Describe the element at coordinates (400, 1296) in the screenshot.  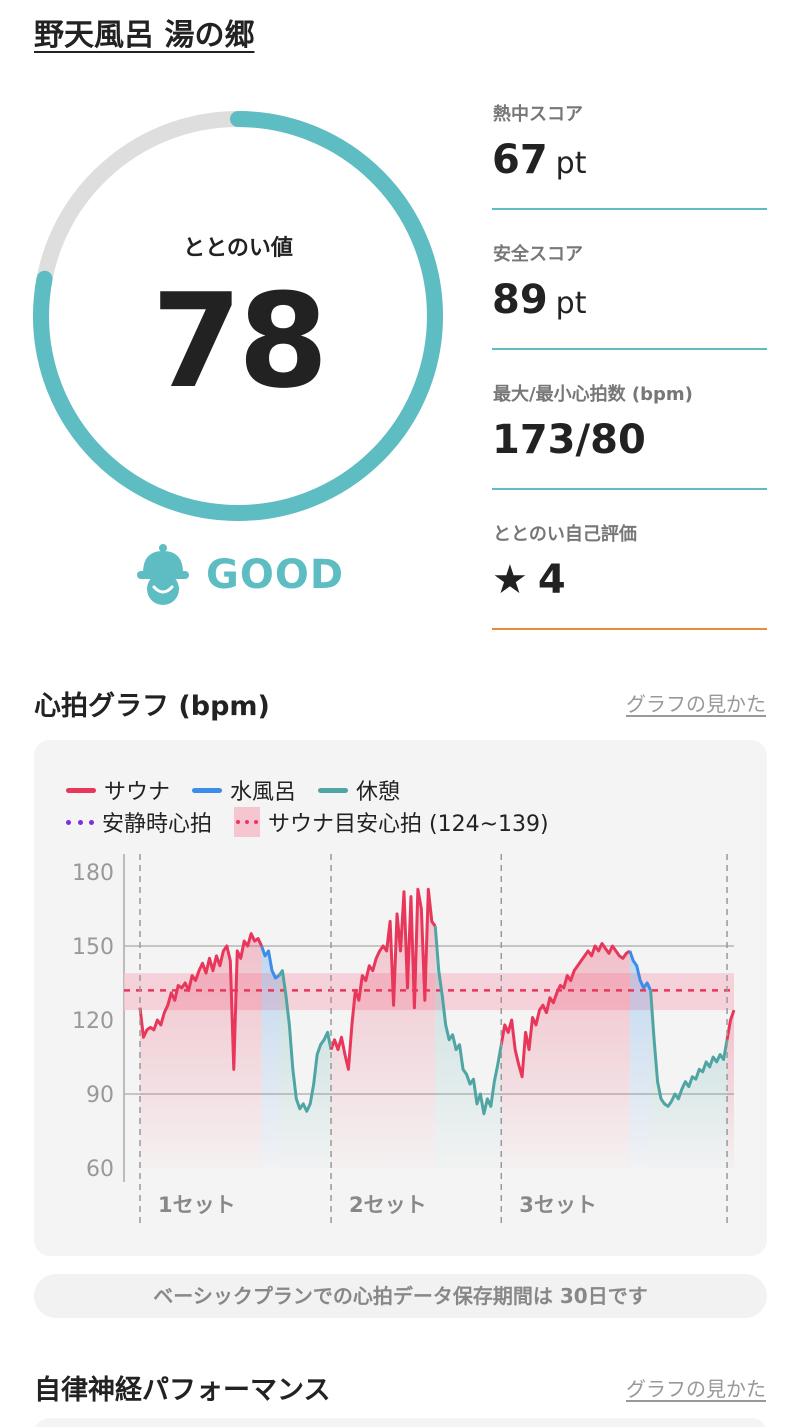
I see `retention-notice: ベーシックプランでの心拍データ保存期間は 30日です` at that location.